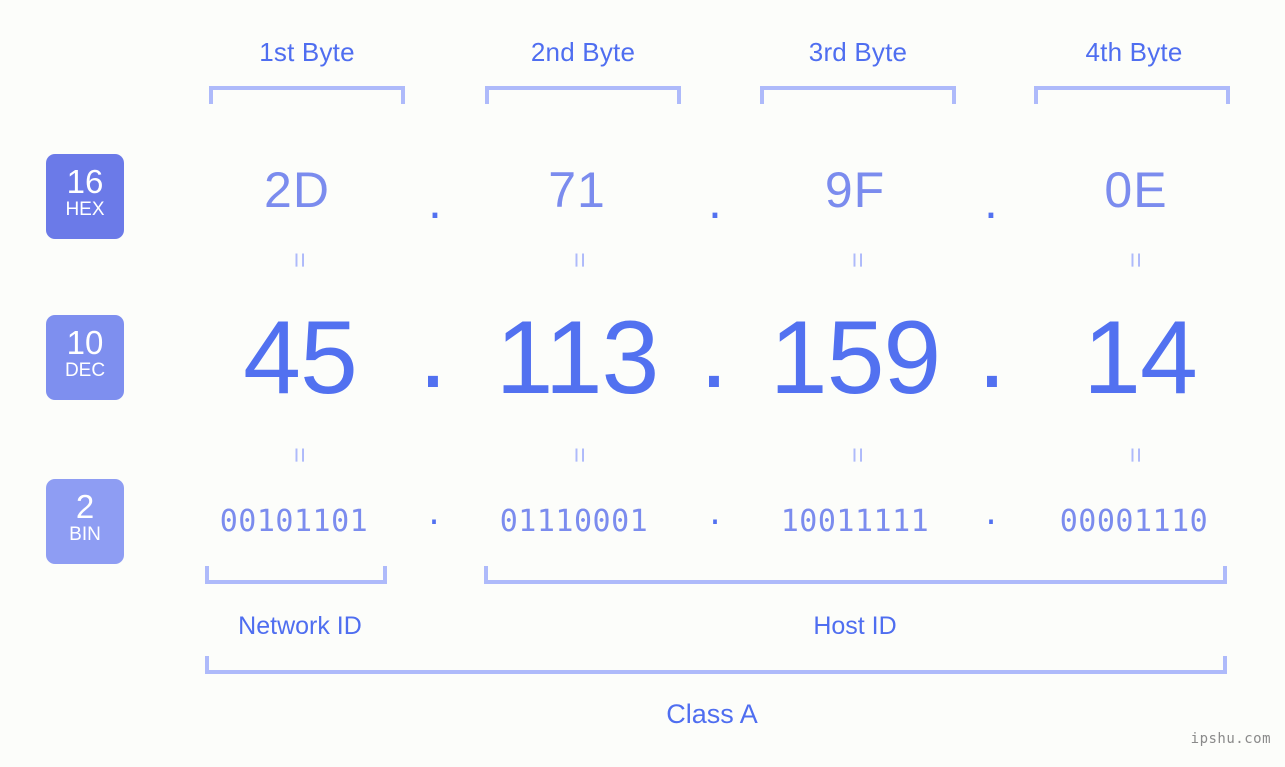  I want to click on equals-mark-dec-bin-1: =, so click(300, 455).